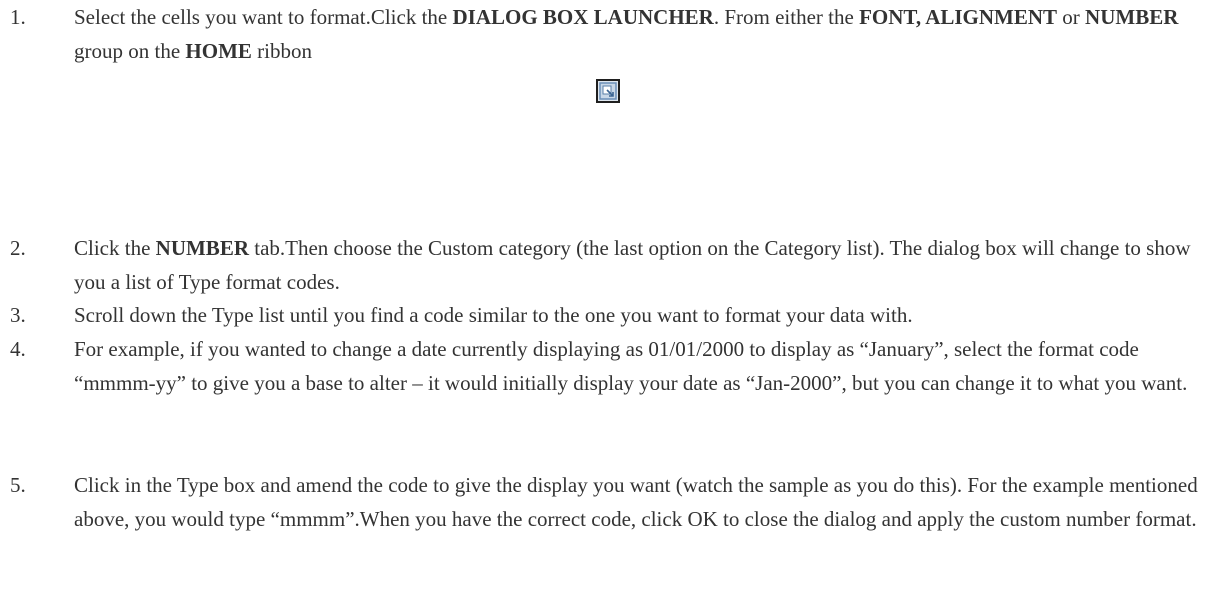 The width and height of the screenshot is (1219, 607). I want to click on step-number: 3., so click(18, 315).